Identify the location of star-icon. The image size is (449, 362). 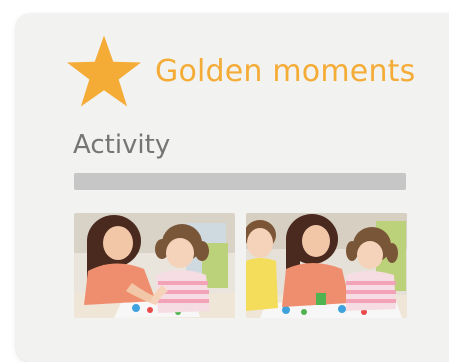
(104, 71).